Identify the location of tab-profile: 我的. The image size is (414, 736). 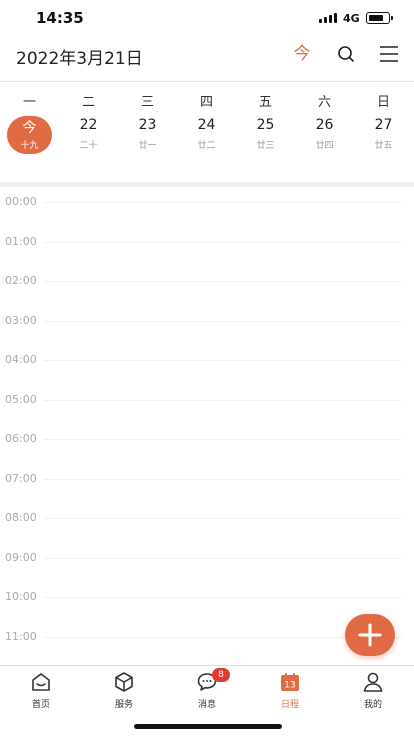
(373, 691).